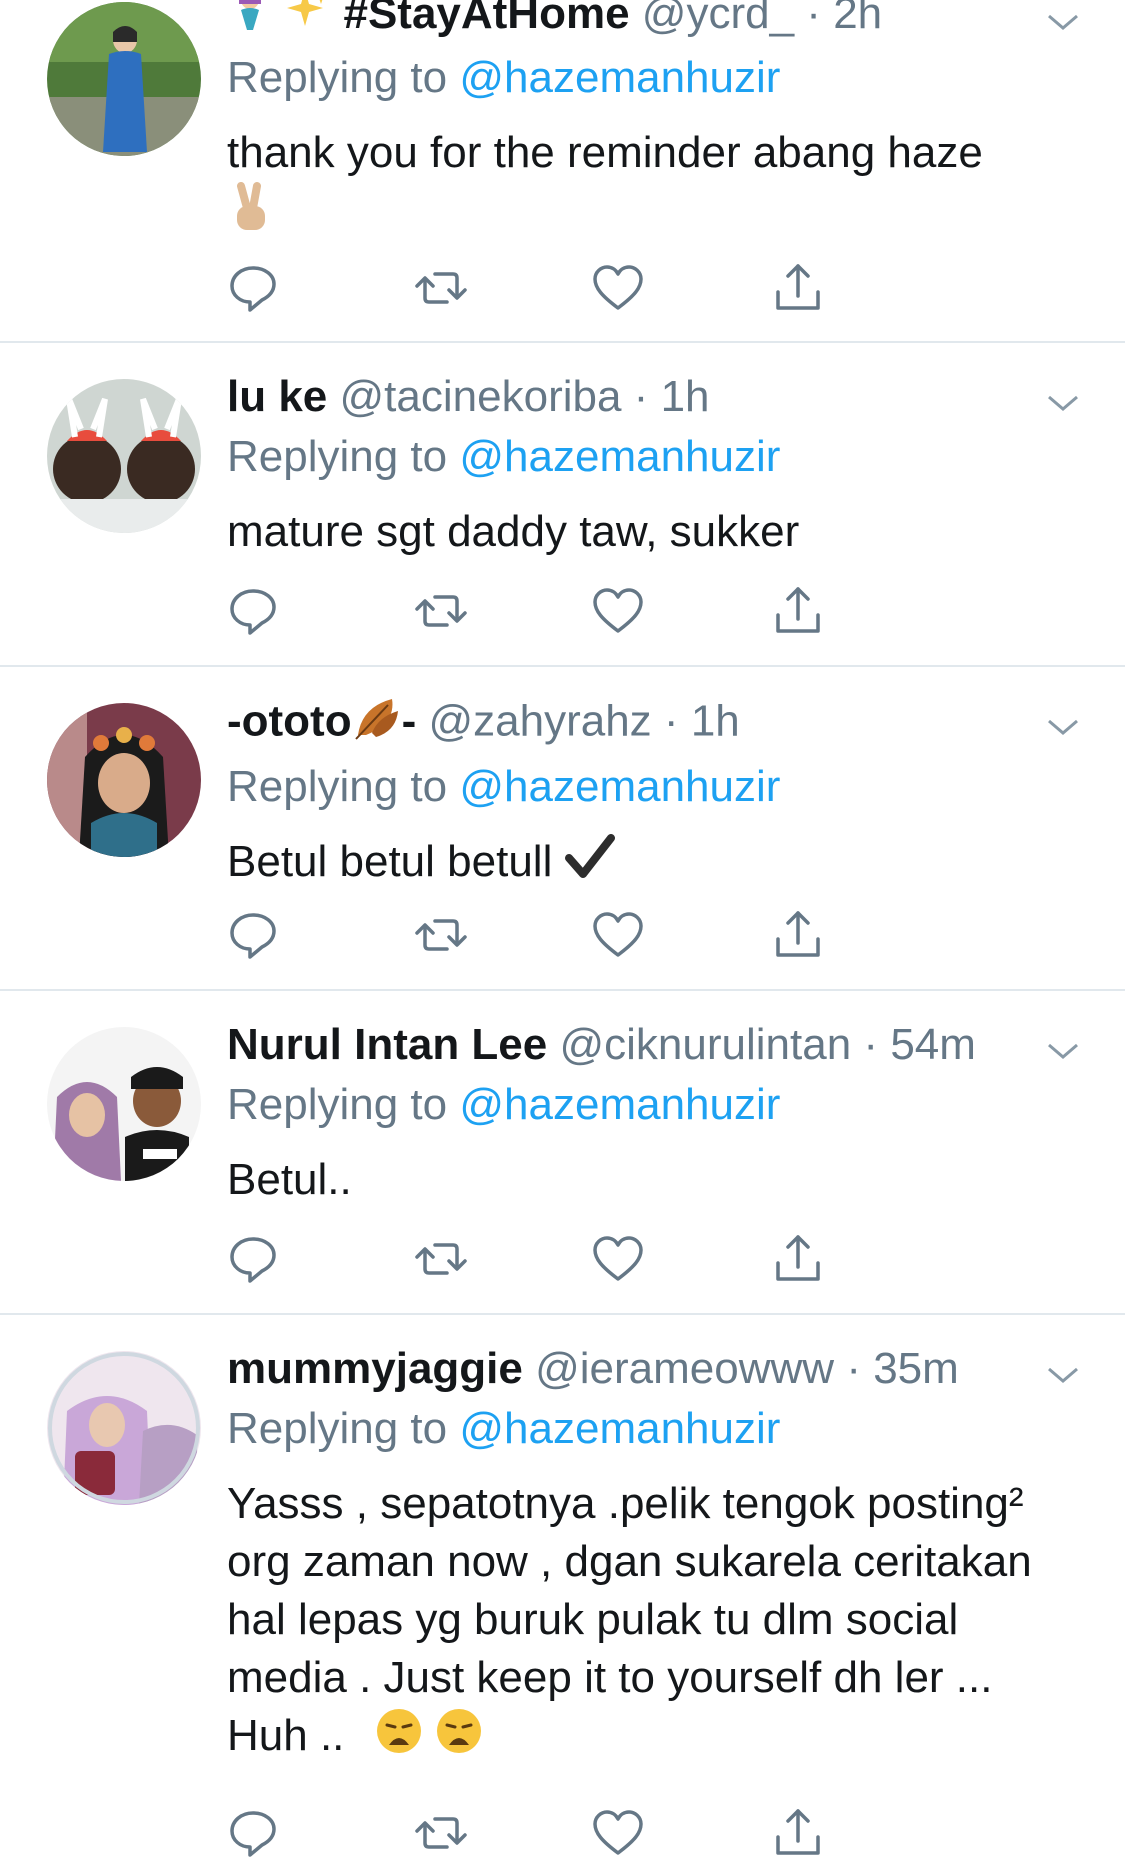 This screenshot has height=1866, width=1125. What do you see at coordinates (486, 19) in the screenshot?
I see `display-name: #StayAtHome` at bounding box center [486, 19].